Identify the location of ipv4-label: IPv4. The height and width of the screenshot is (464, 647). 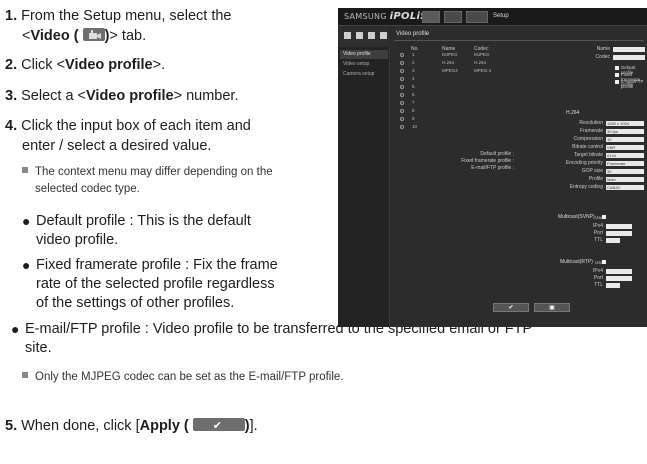
(597, 226).